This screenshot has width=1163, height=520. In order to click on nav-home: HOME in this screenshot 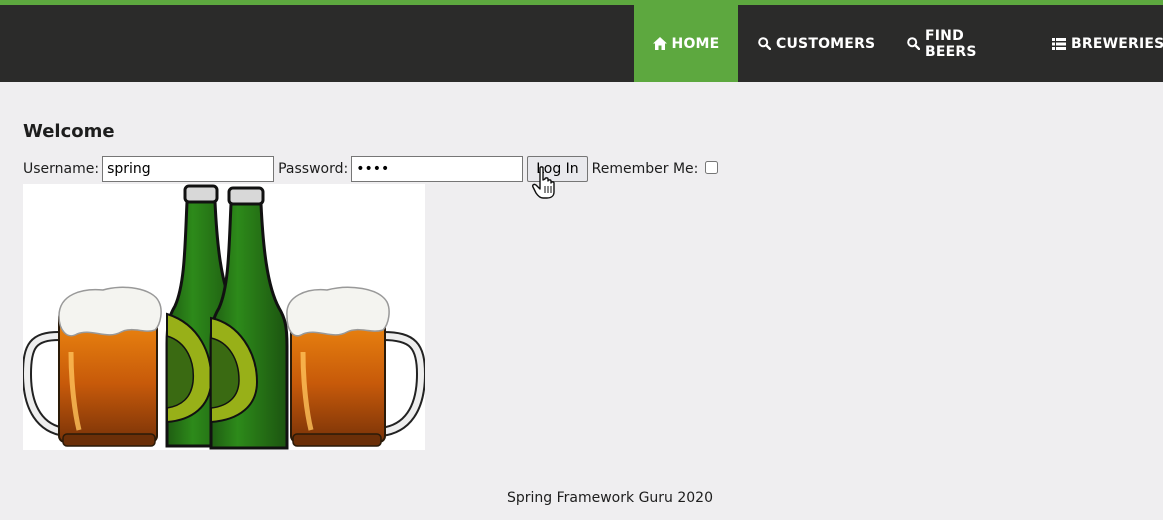, I will do `click(686, 43)`.